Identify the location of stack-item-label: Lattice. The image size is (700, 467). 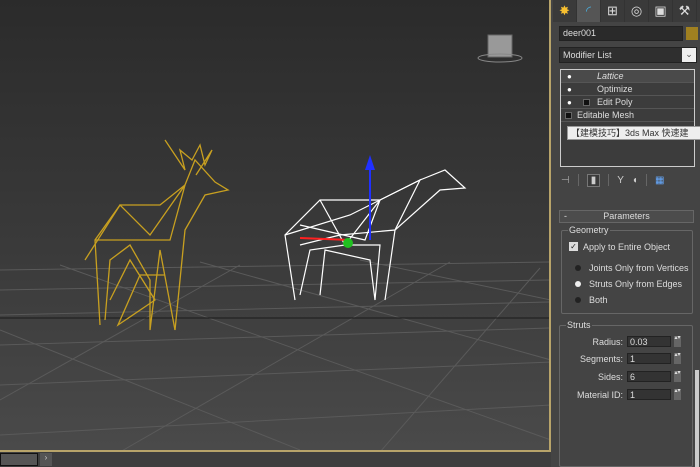
(610, 76).